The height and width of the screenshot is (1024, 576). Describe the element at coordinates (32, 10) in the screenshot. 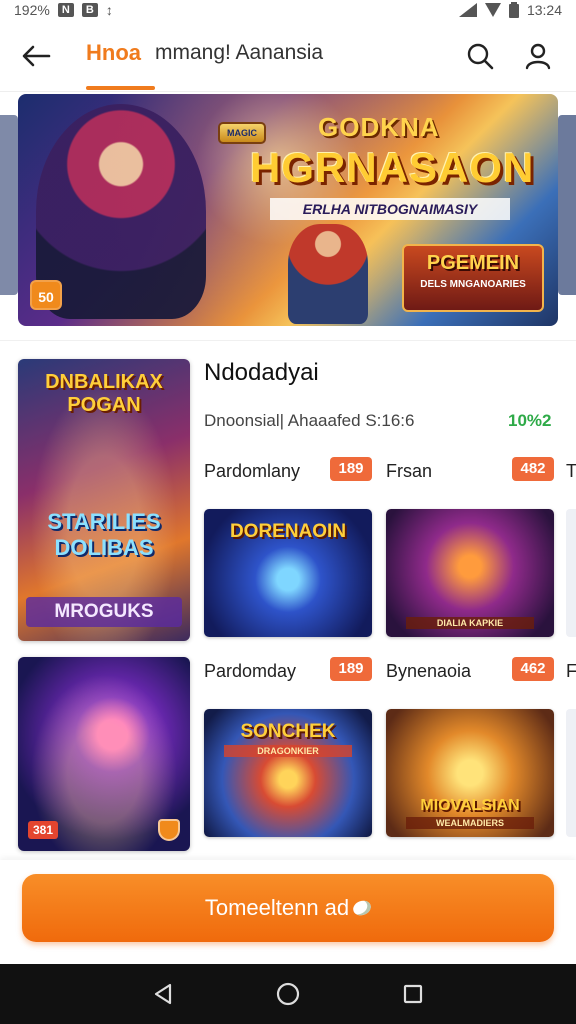

I see `status-text: 192%` at that location.